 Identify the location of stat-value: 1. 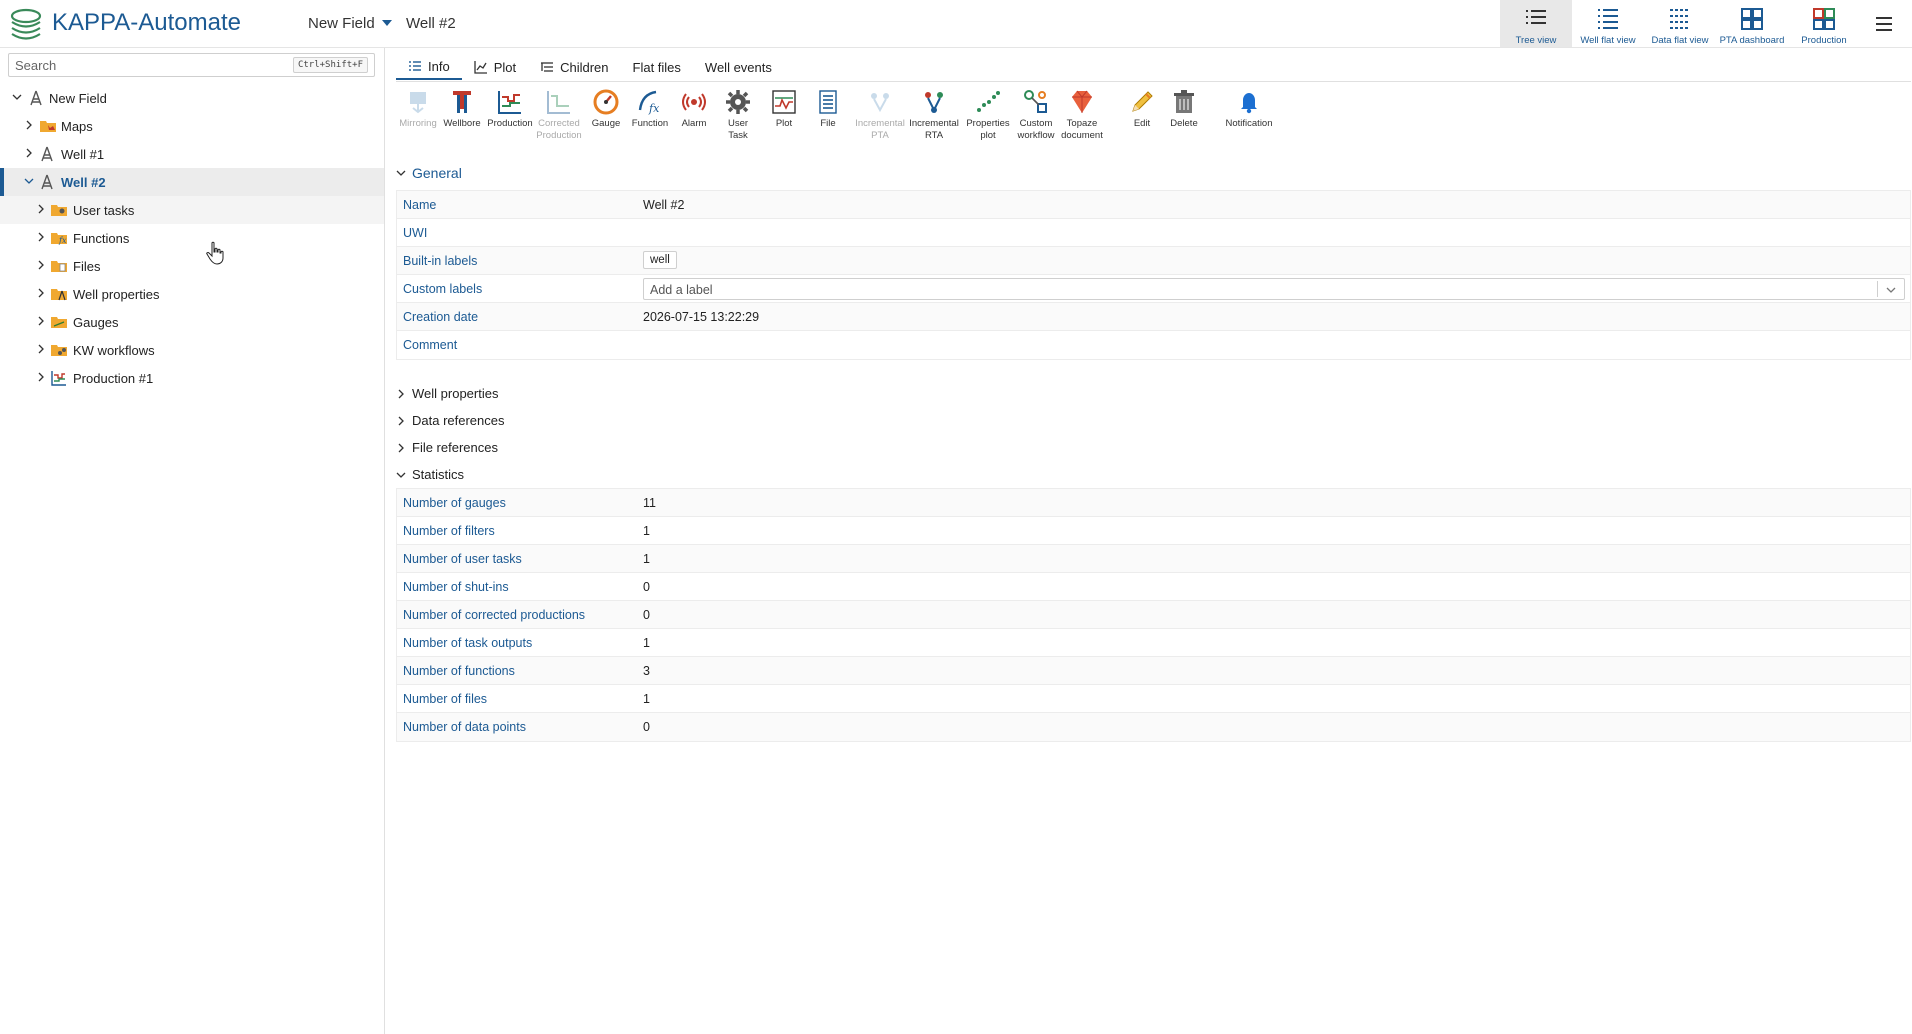
(646, 699).